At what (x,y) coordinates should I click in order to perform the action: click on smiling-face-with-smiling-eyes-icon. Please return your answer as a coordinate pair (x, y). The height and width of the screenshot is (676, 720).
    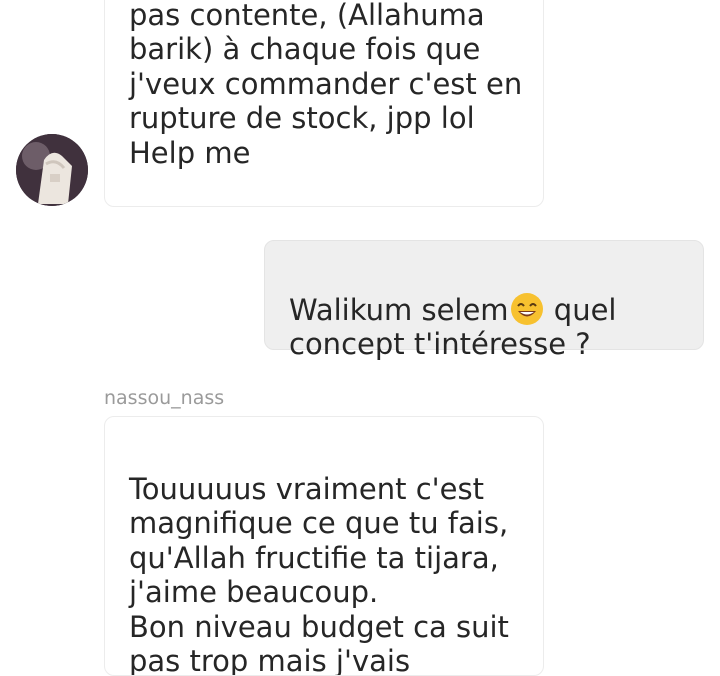
    Looking at the image, I should click on (527, 309).